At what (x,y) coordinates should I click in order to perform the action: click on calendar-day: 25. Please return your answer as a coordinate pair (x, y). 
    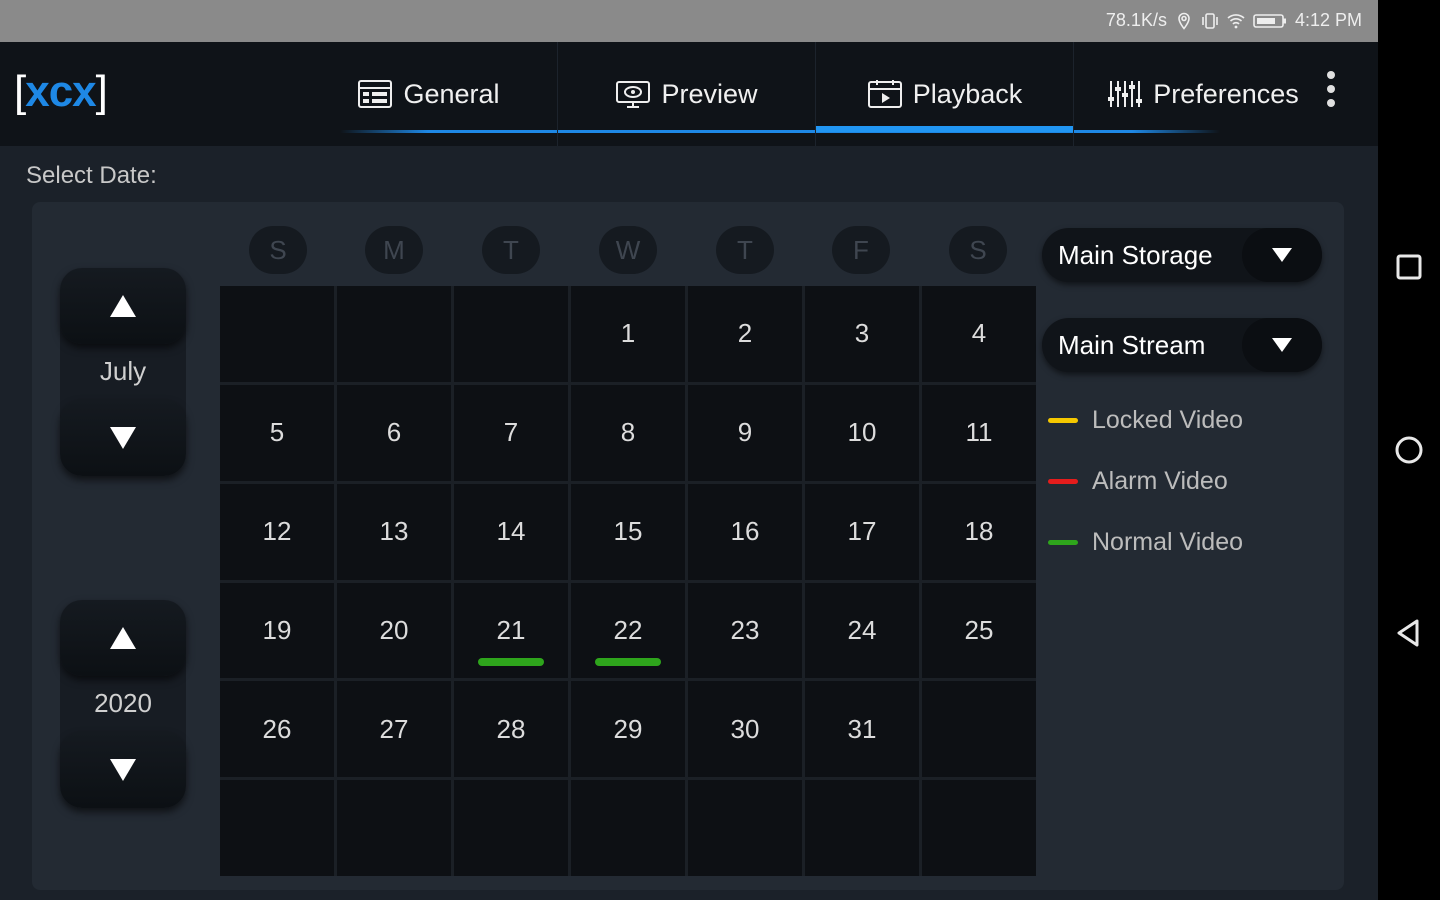
    Looking at the image, I should click on (979, 630).